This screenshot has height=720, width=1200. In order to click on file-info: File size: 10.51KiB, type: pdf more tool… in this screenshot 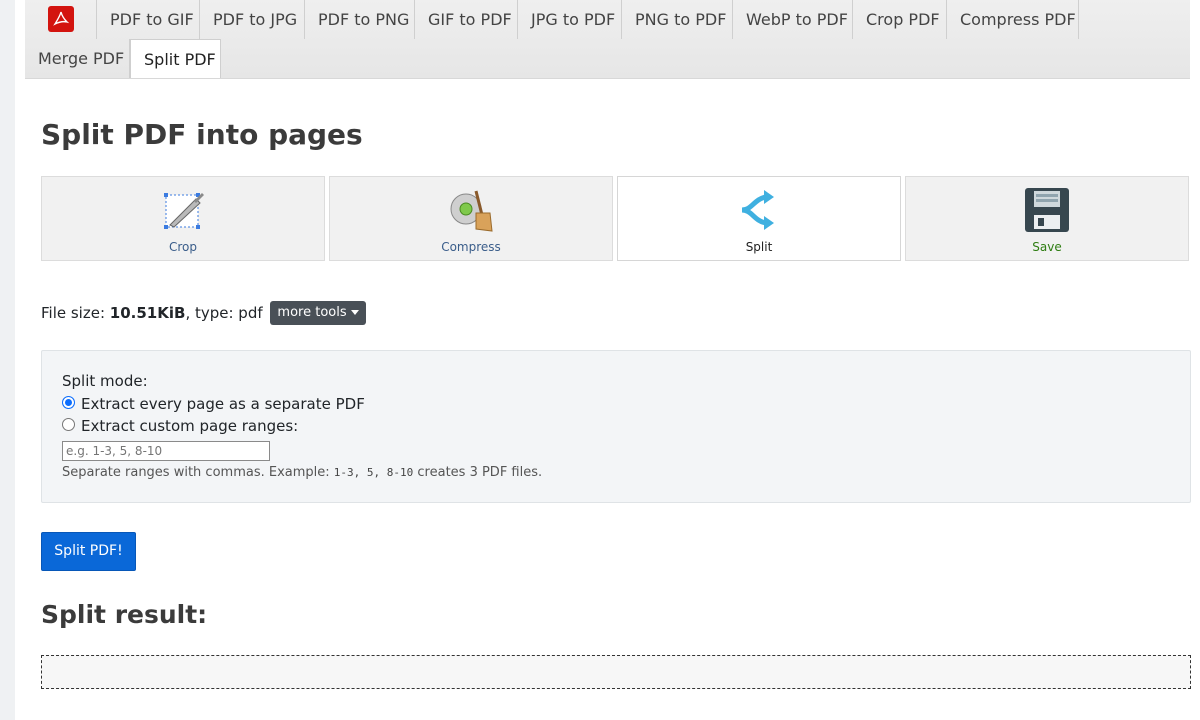, I will do `click(203, 314)`.